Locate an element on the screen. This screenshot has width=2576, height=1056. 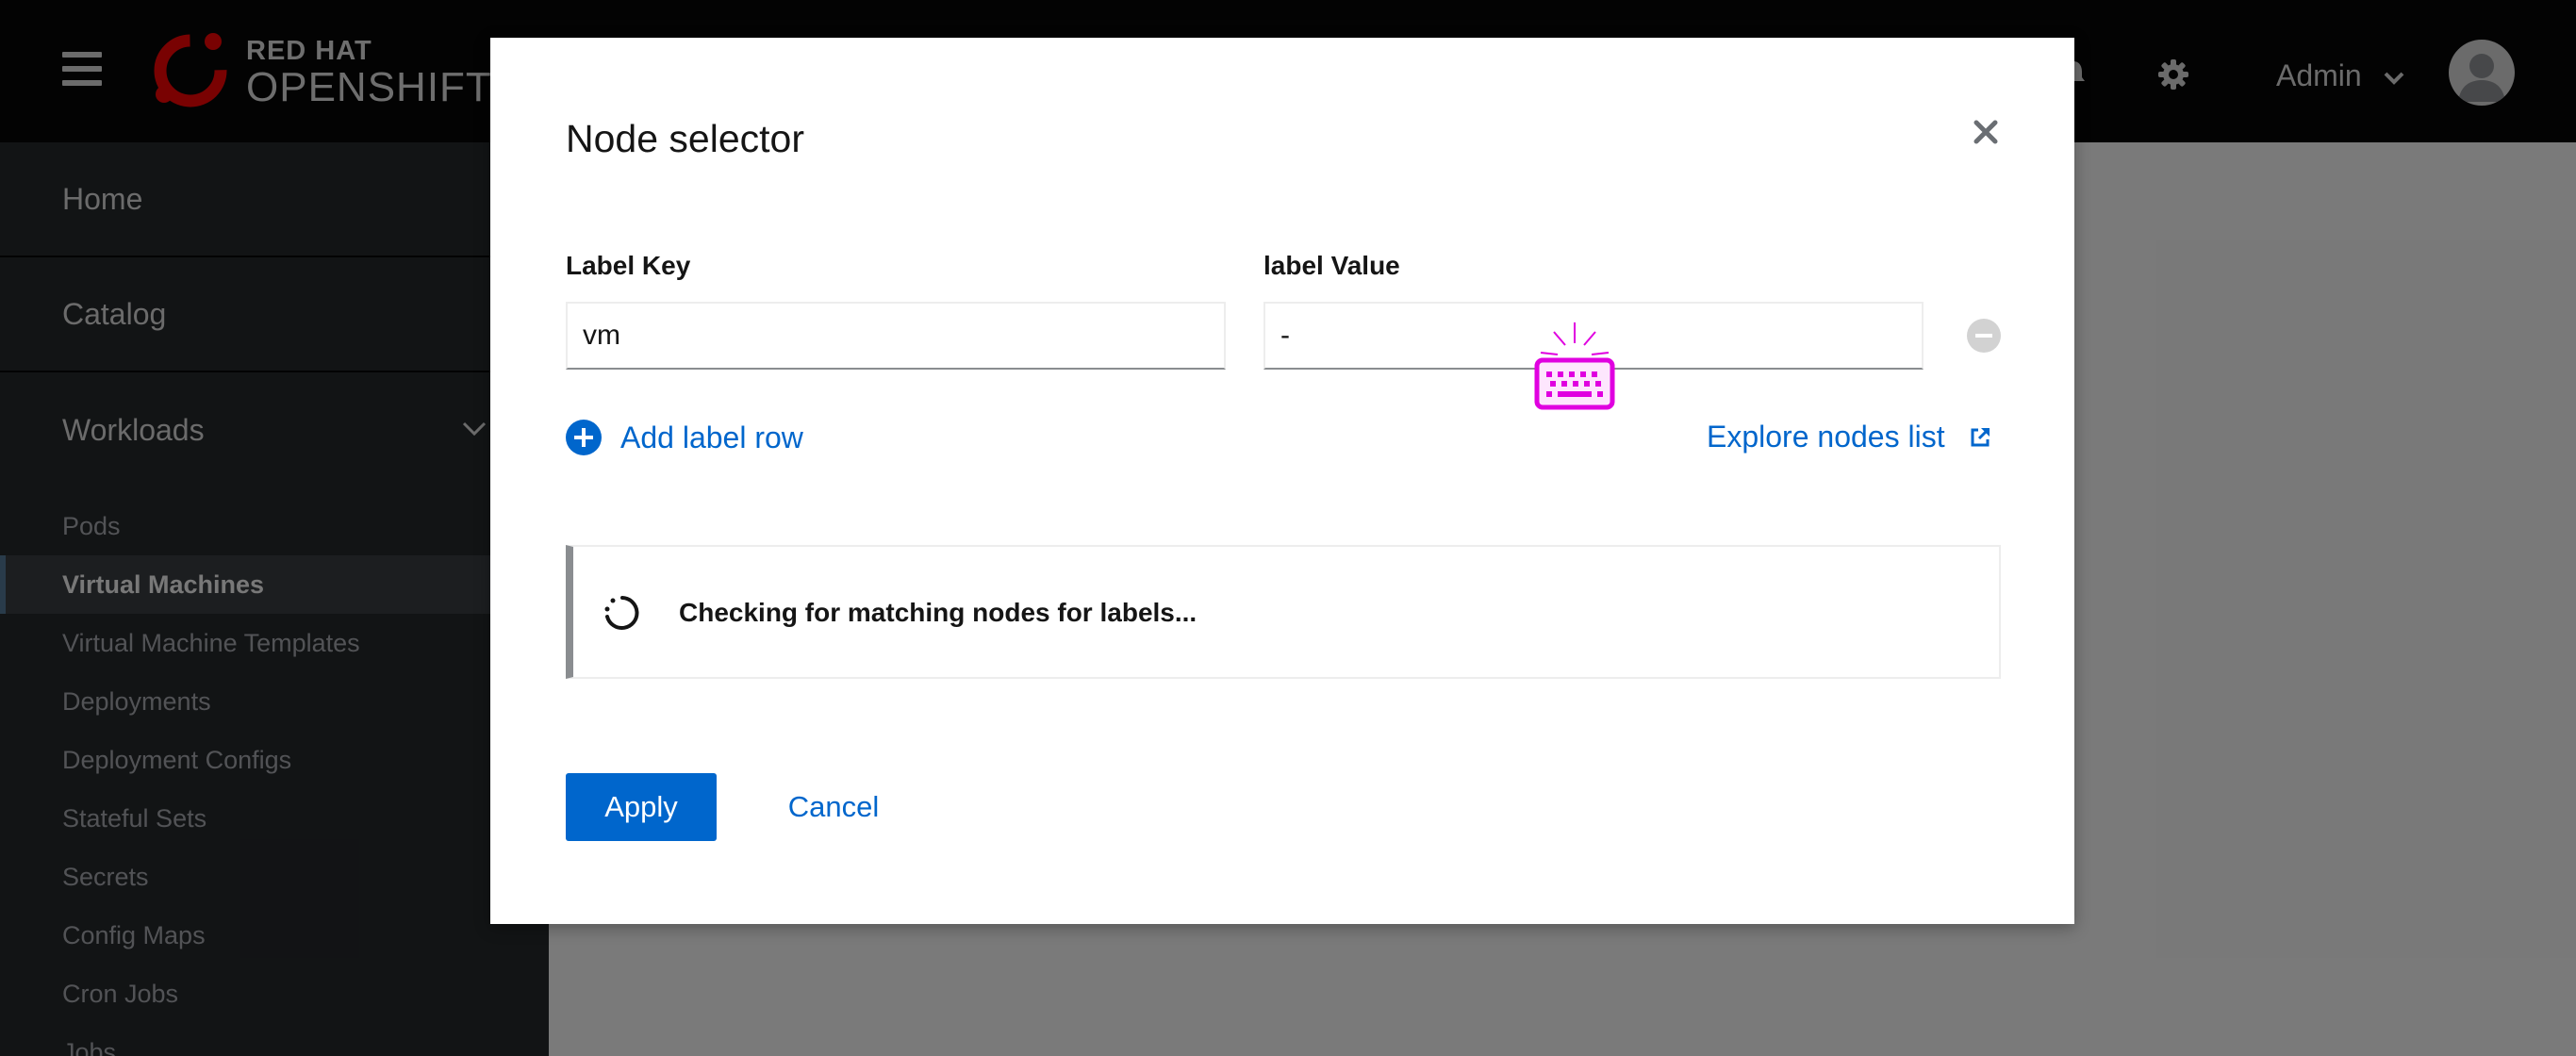
keyboard-icon is located at coordinates (1574, 366).